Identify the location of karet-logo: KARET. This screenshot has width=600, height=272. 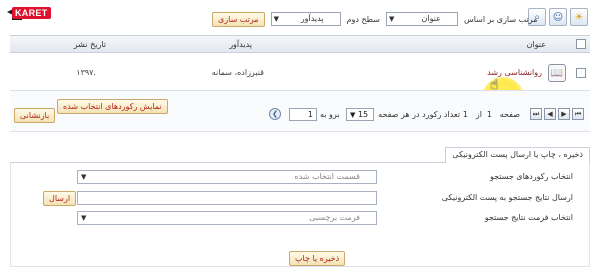
(55, 15).